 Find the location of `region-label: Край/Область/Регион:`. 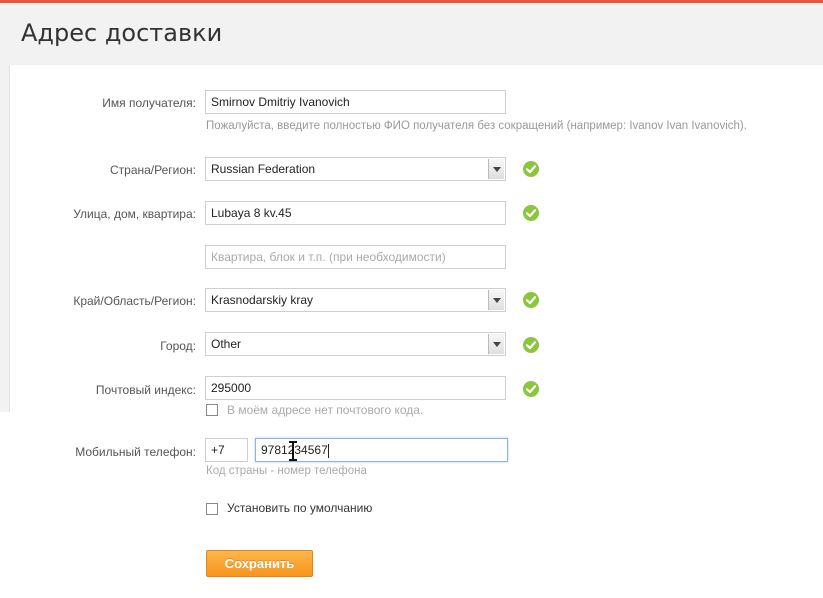

region-label: Край/Область/Регион: is located at coordinates (134, 301).